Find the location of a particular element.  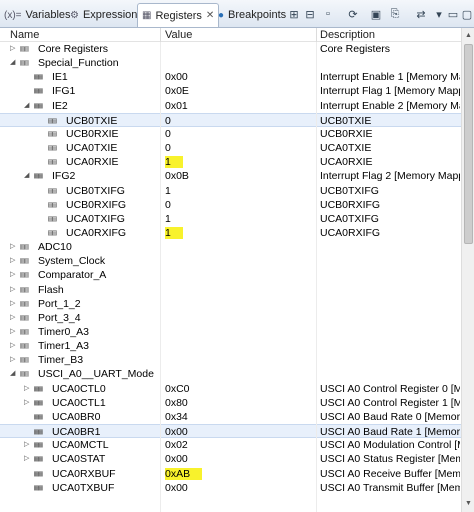

tree-row: ▤▤ UCB0RXIE 0 UCB0RXIE is located at coordinates (230, 134).